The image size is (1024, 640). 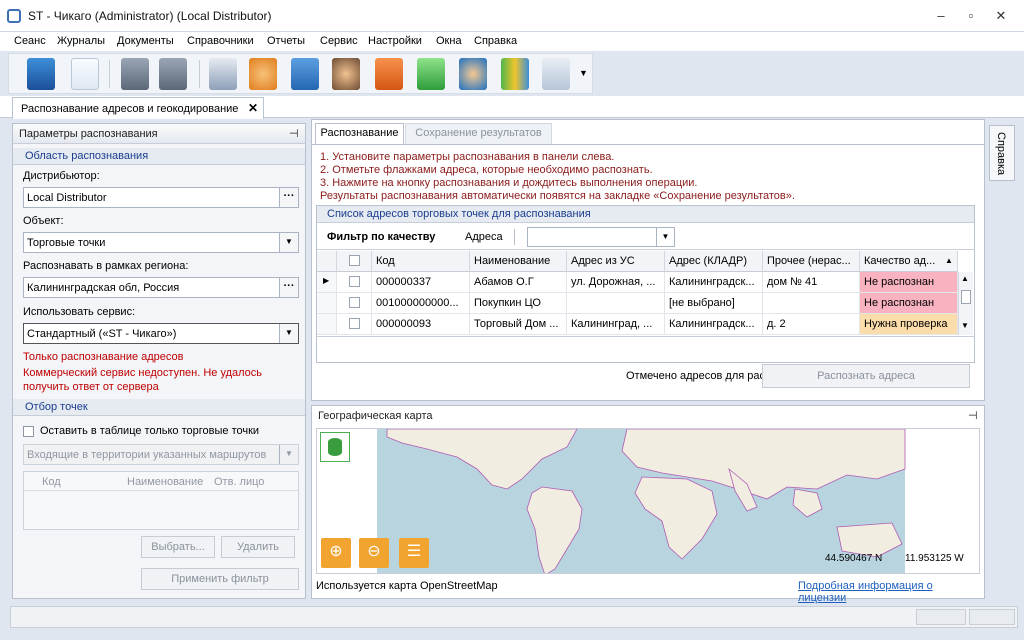 I want to click on license-link: Подробная информация о лицензии, so click(x=891, y=592).